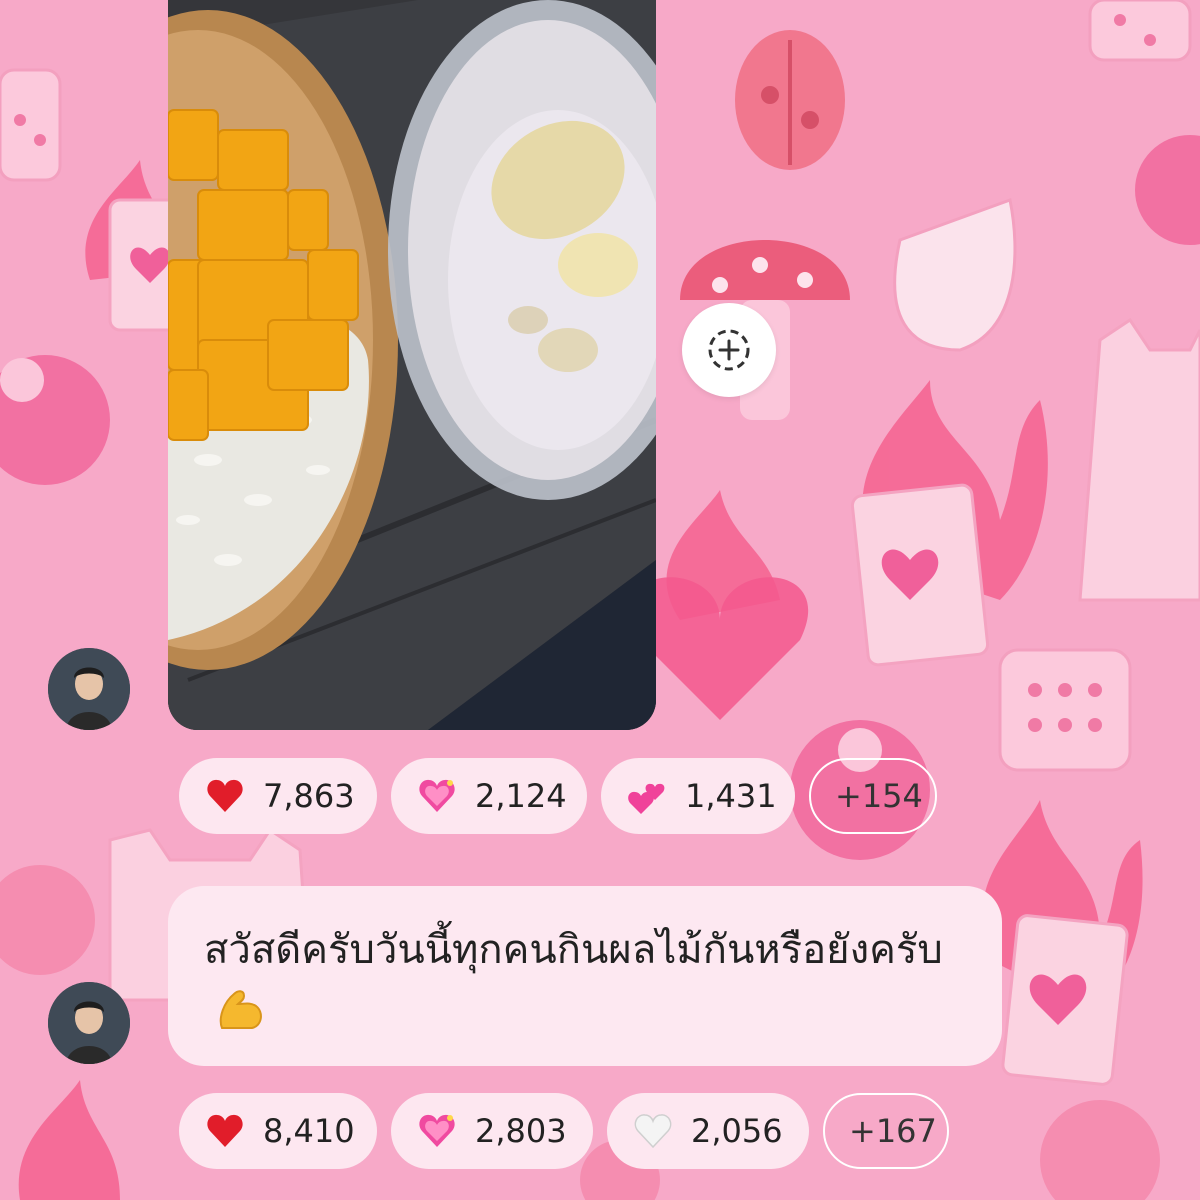 The height and width of the screenshot is (1200, 1200). What do you see at coordinates (729, 350) in the screenshot?
I see `add-circle-dashed-icon` at bounding box center [729, 350].